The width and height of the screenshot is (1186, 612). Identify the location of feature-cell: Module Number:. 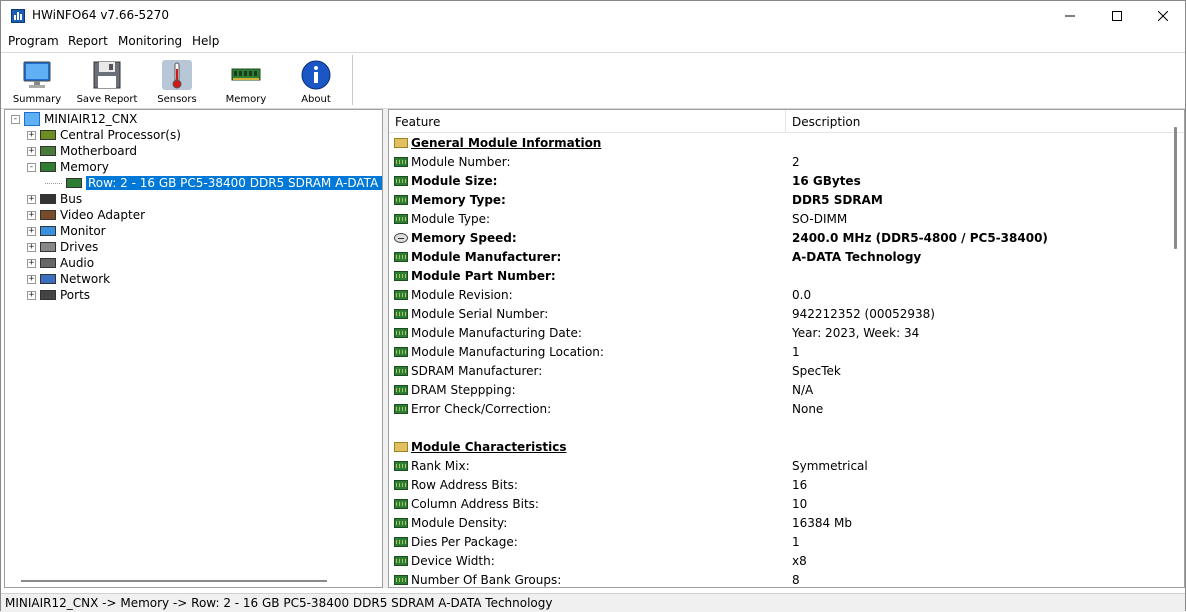
(461, 162).